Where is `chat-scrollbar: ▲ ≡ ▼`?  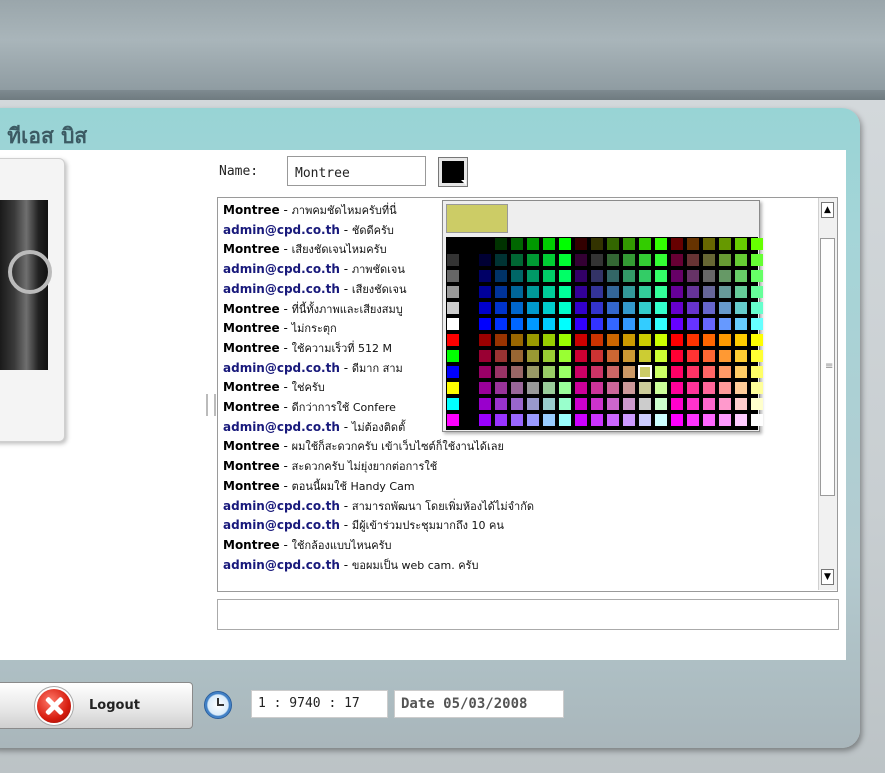
chat-scrollbar: ▲ ≡ ▼ is located at coordinates (827, 394).